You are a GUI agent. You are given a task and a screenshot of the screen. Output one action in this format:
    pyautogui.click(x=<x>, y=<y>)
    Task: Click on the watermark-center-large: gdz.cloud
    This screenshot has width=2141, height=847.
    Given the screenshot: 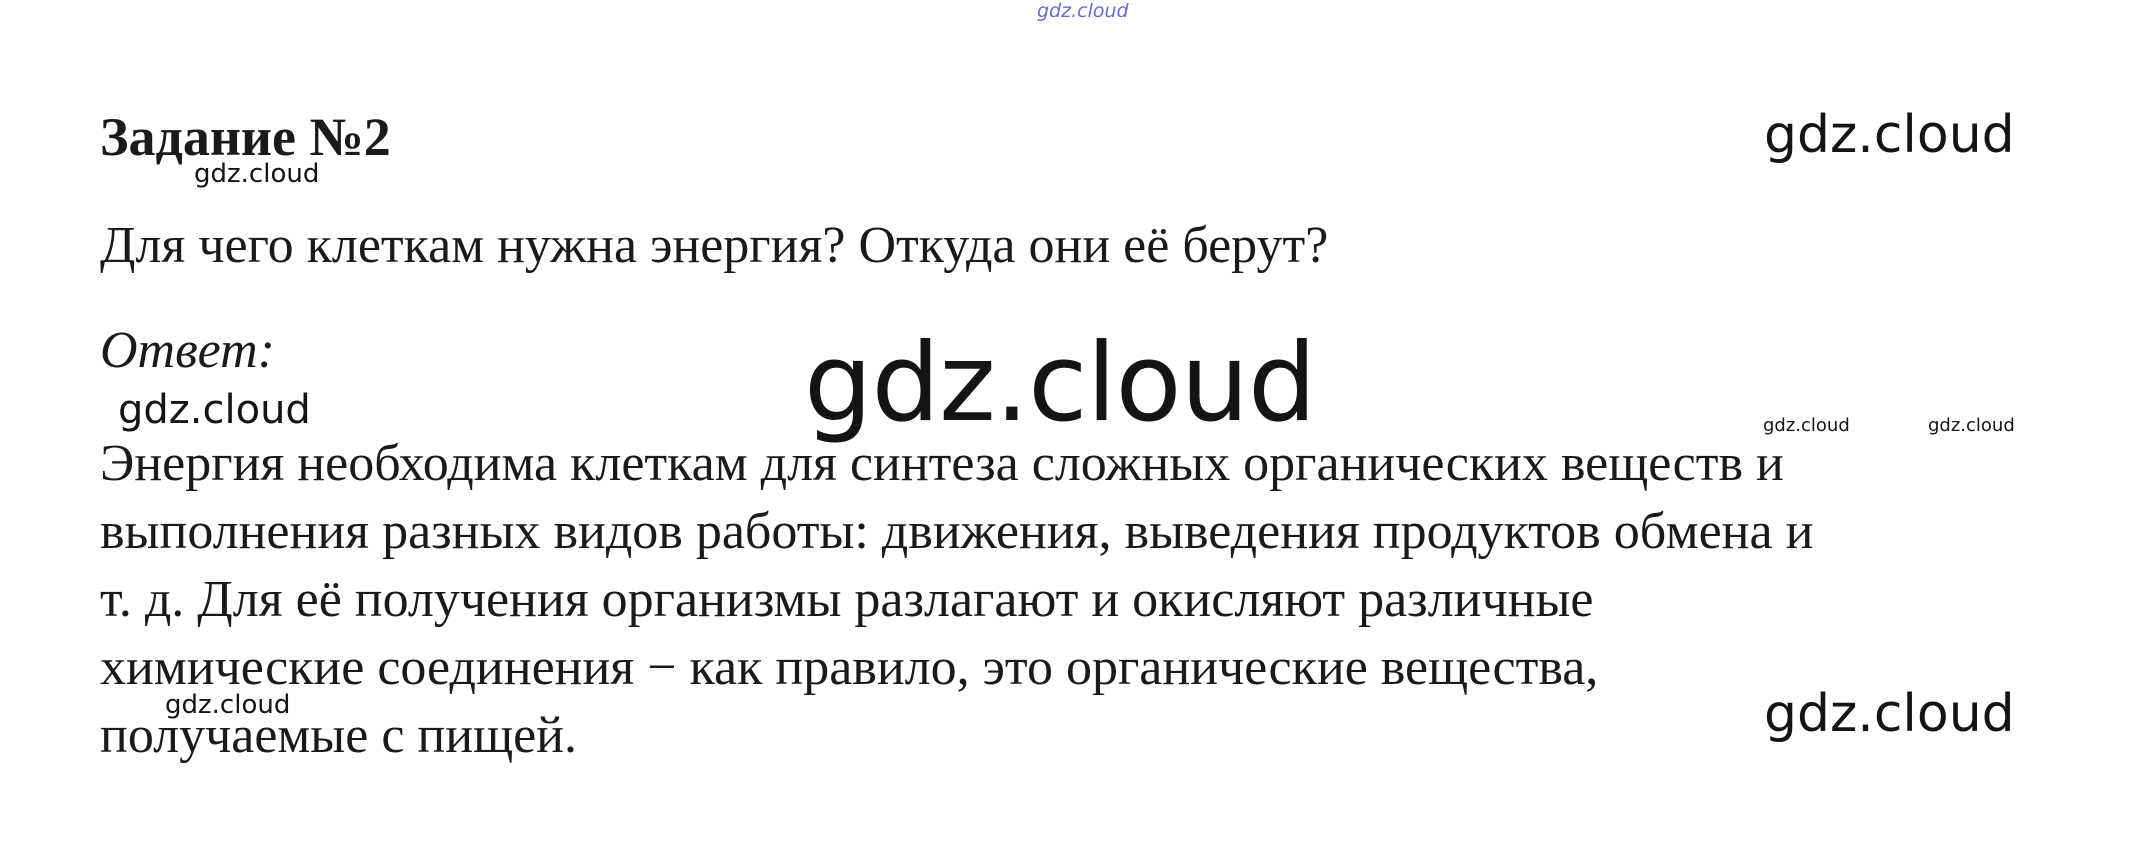 What is the action you would take?
    pyautogui.click(x=1060, y=383)
    